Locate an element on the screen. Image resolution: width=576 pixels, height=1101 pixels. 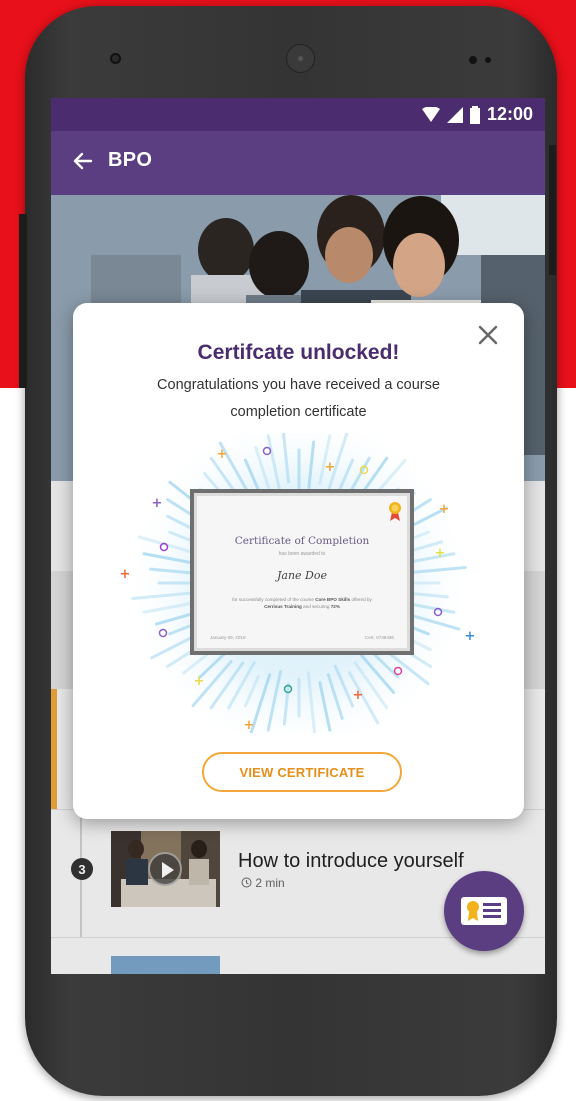
certificate-provider: Cerrisus Training is located at coordinates (283, 606).